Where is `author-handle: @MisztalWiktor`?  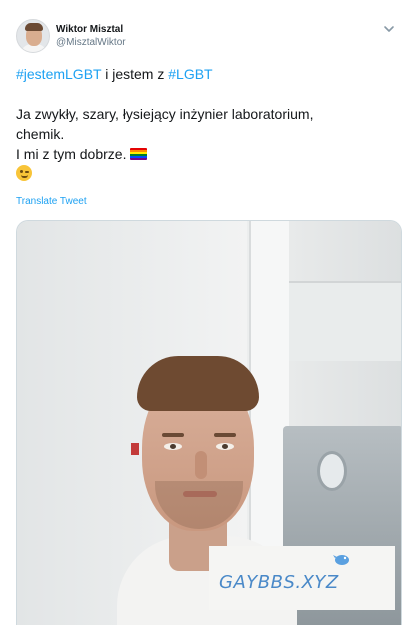
author-handle: @MisztalWiktor is located at coordinates (91, 42).